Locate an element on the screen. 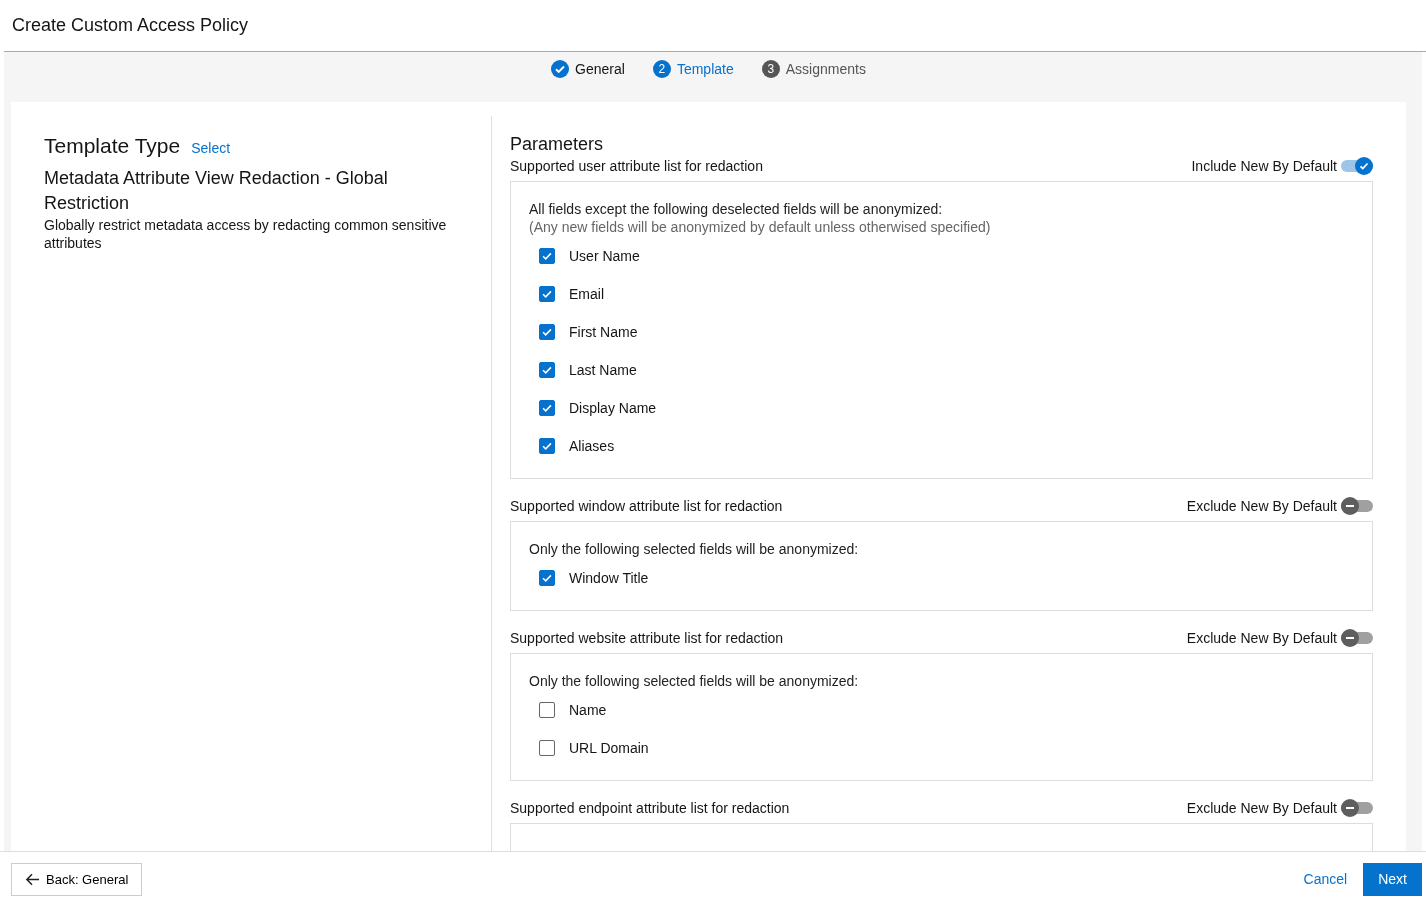 The width and height of the screenshot is (1426, 907). checkbox-label: Email is located at coordinates (586, 294).